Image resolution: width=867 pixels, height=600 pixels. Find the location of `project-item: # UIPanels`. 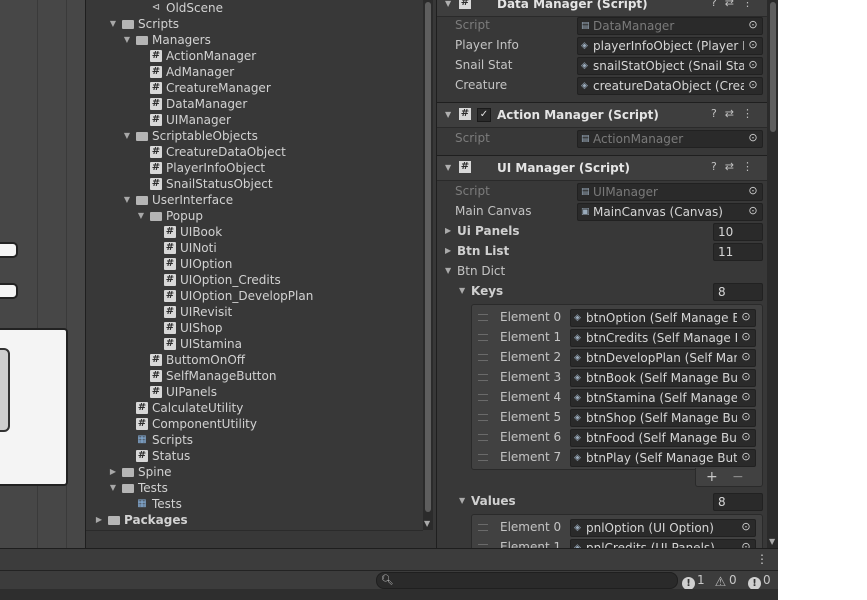

project-item: # UIPanels is located at coordinates (254, 392).